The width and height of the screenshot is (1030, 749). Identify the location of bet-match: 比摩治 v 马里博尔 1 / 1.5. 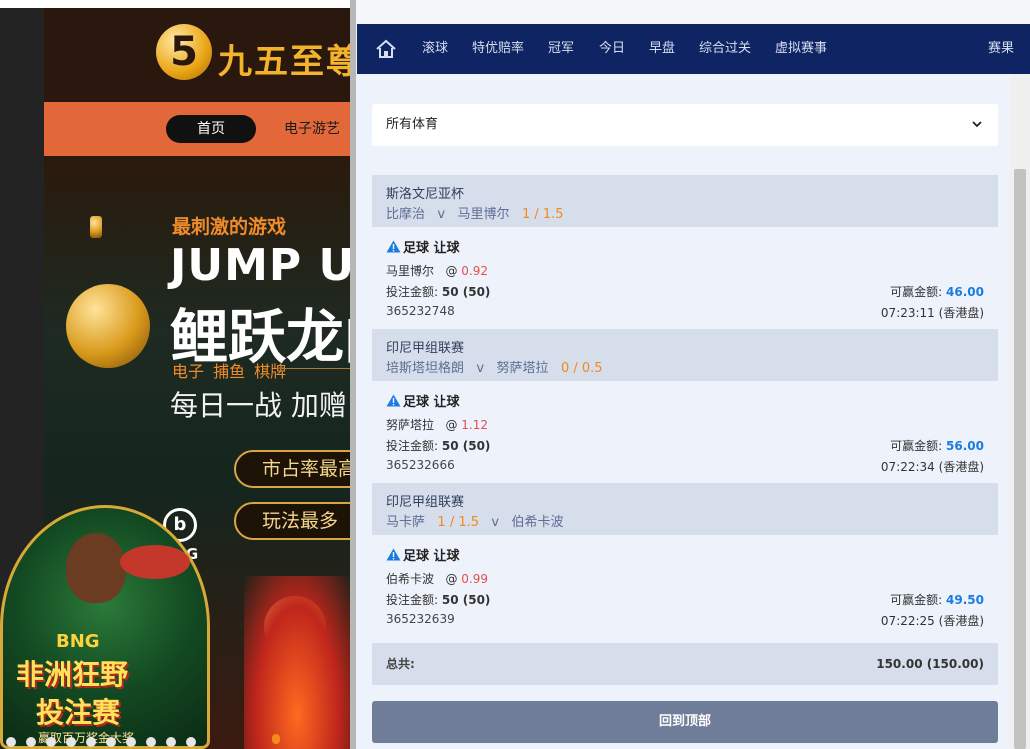
(475, 212).